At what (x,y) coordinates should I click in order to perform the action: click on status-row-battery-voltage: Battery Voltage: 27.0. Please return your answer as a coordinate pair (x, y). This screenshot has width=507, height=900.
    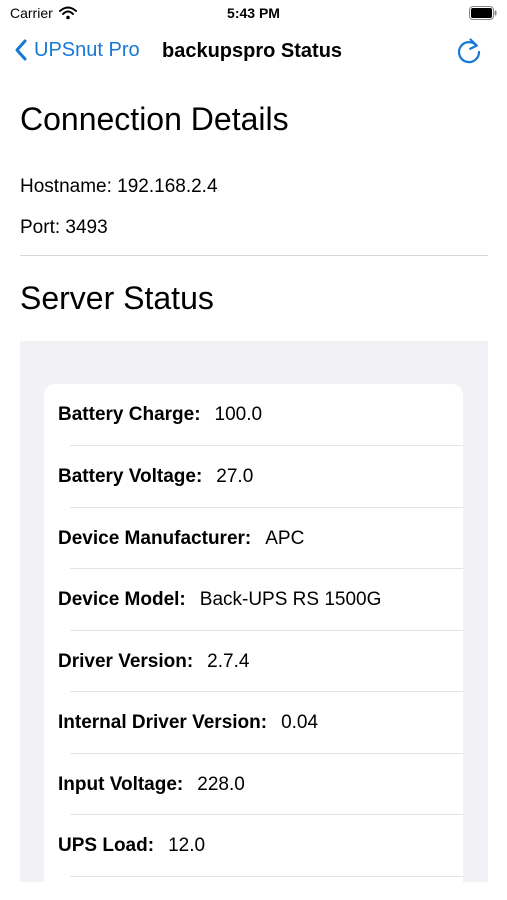
    Looking at the image, I should click on (260, 476).